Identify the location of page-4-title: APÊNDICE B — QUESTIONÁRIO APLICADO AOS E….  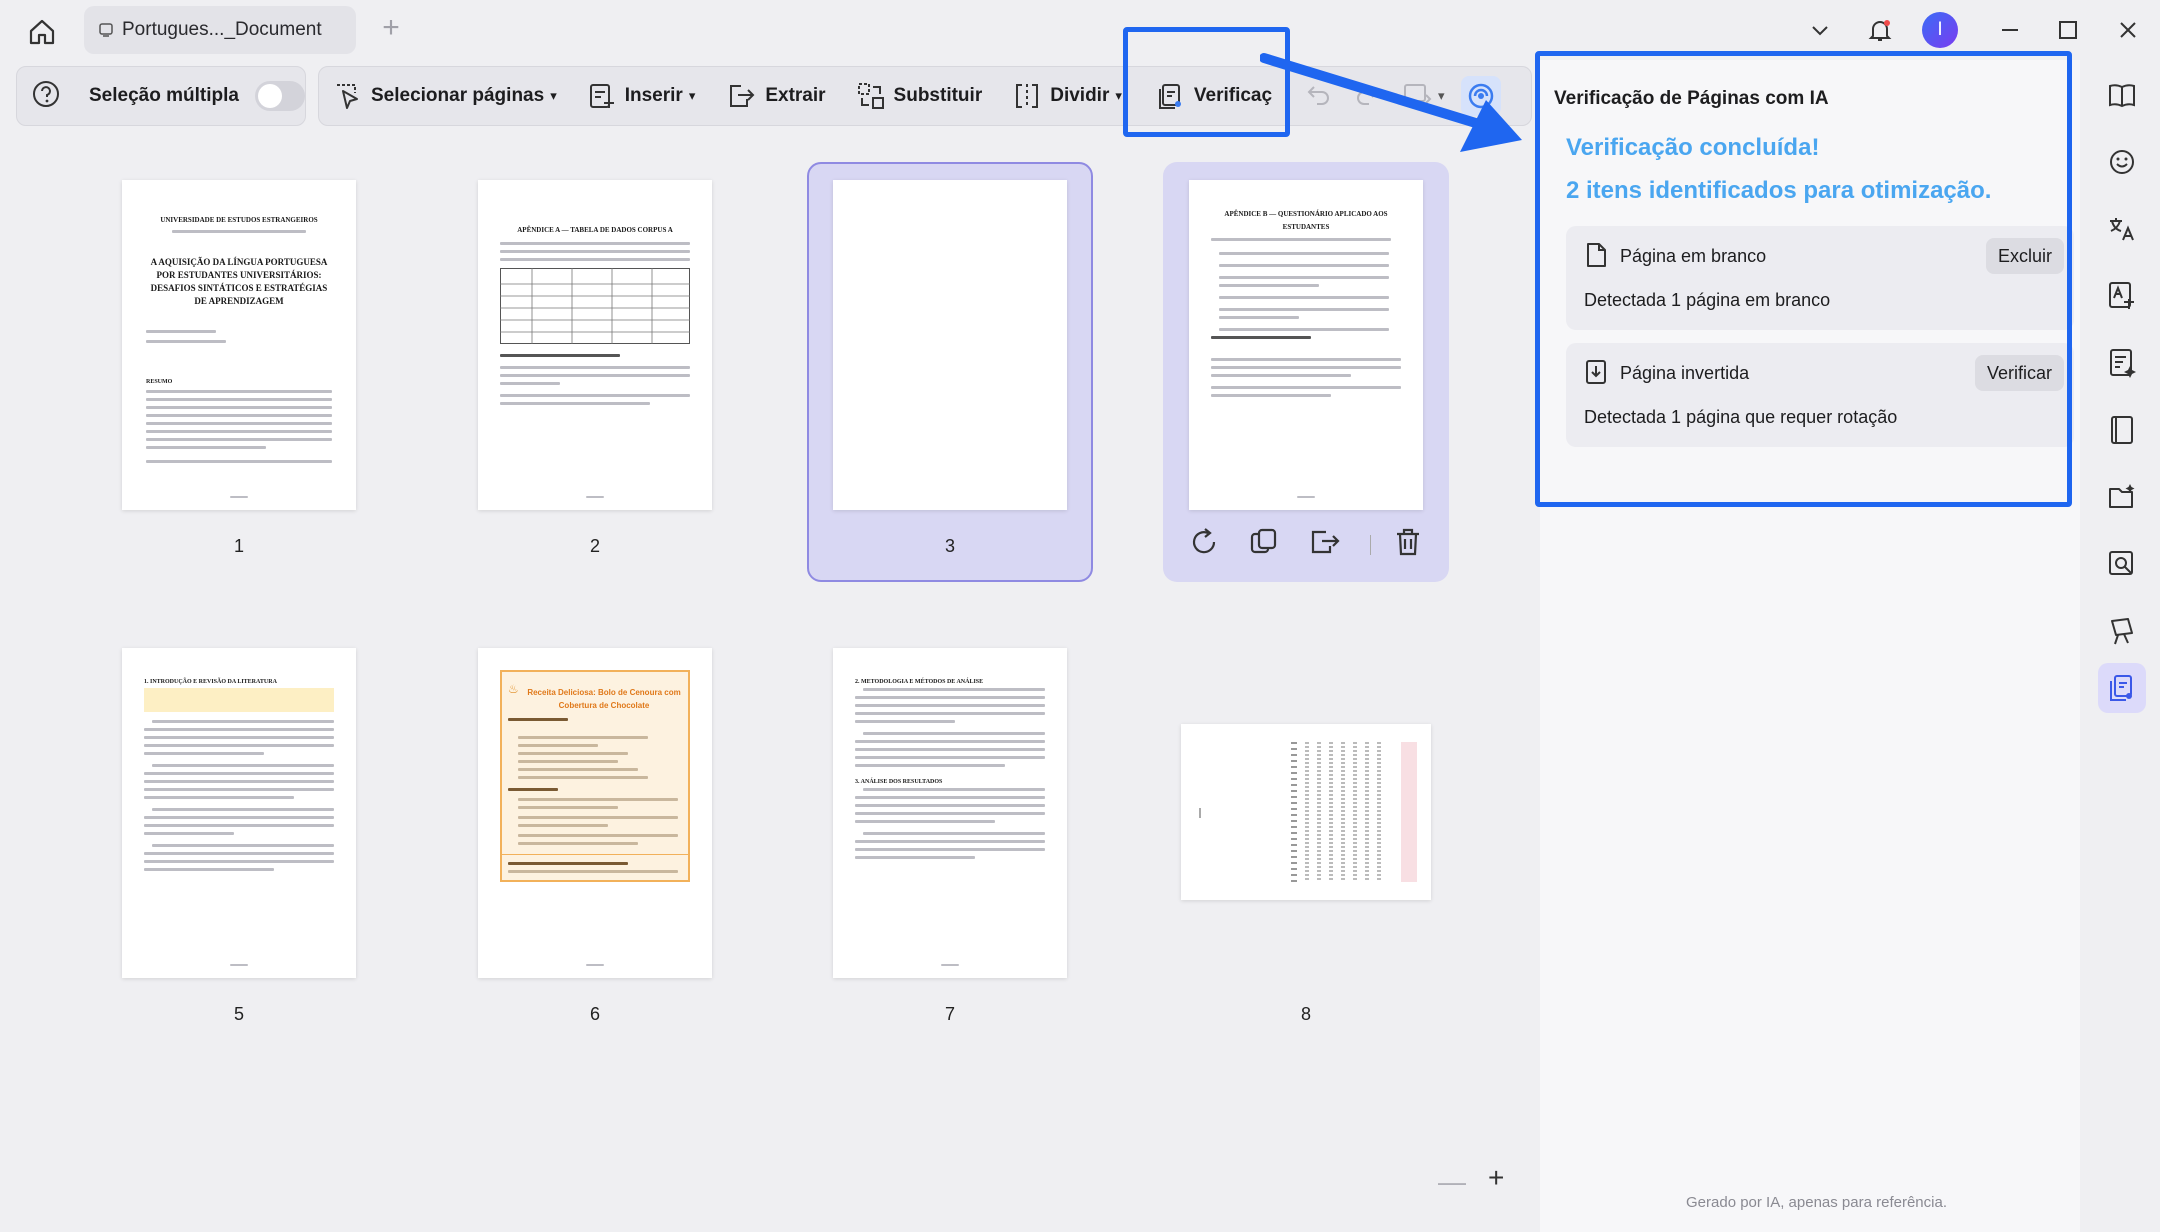
(1306, 220).